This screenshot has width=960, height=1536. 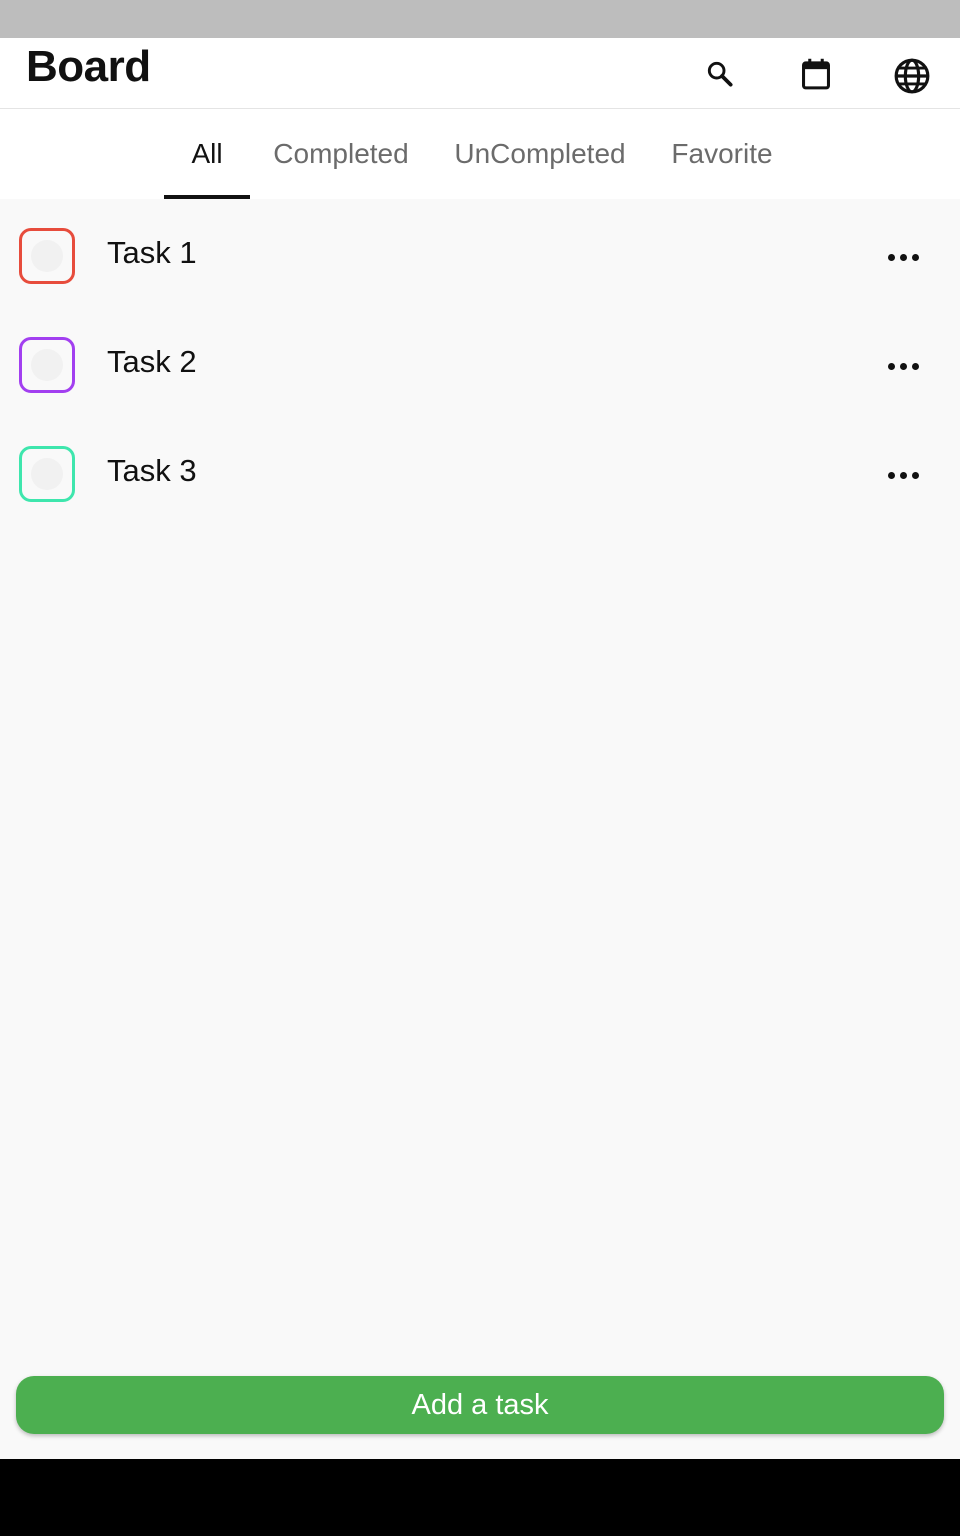 What do you see at coordinates (207, 154) in the screenshot?
I see `tab-all: All` at bounding box center [207, 154].